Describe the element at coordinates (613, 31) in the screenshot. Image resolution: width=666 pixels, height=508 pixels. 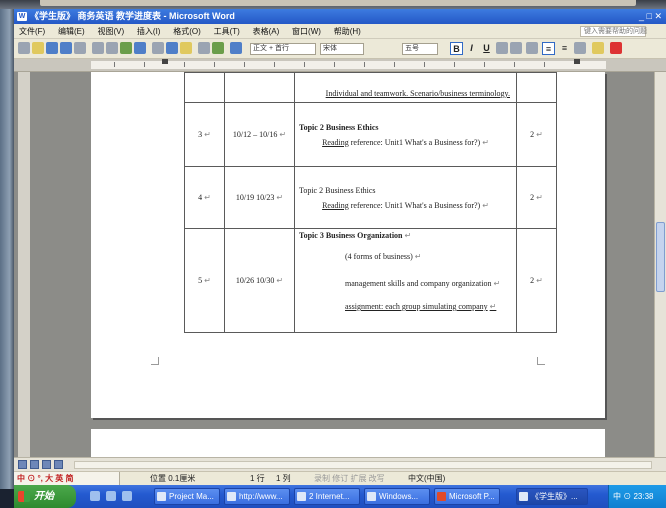
I see `help-search-input: 键入需要帮助的问题` at that location.